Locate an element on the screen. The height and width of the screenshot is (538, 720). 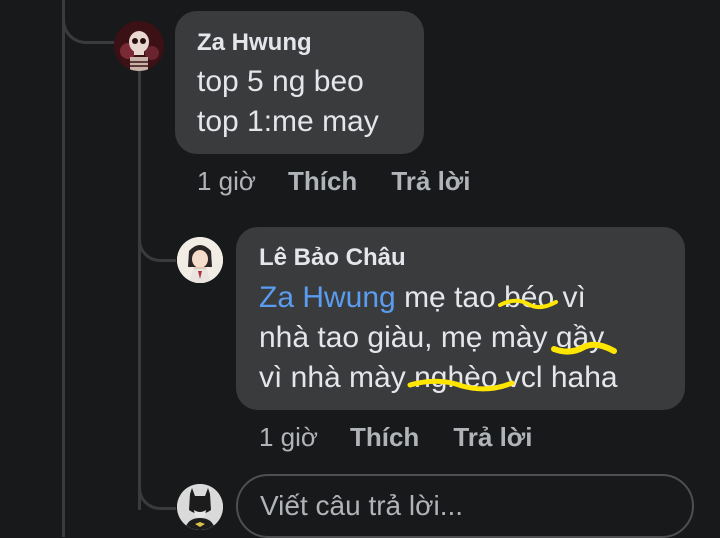
scribbled-word: gầy is located at coordinates (583, 338).